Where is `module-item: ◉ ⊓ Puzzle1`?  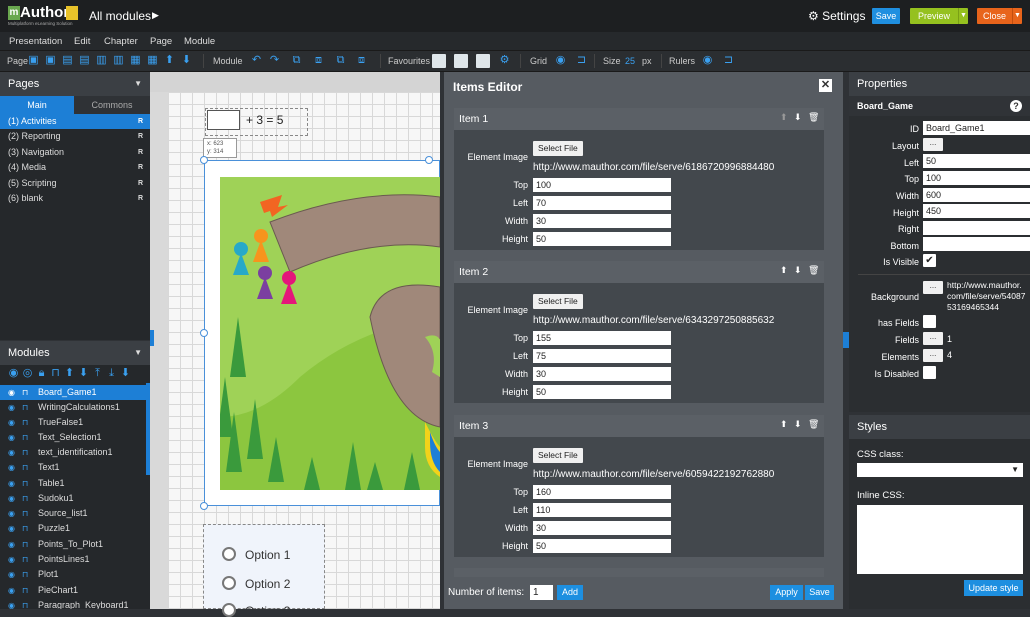 module-item: ◉ ⊓ Puzzle1 is located at coordinates (73, 528).